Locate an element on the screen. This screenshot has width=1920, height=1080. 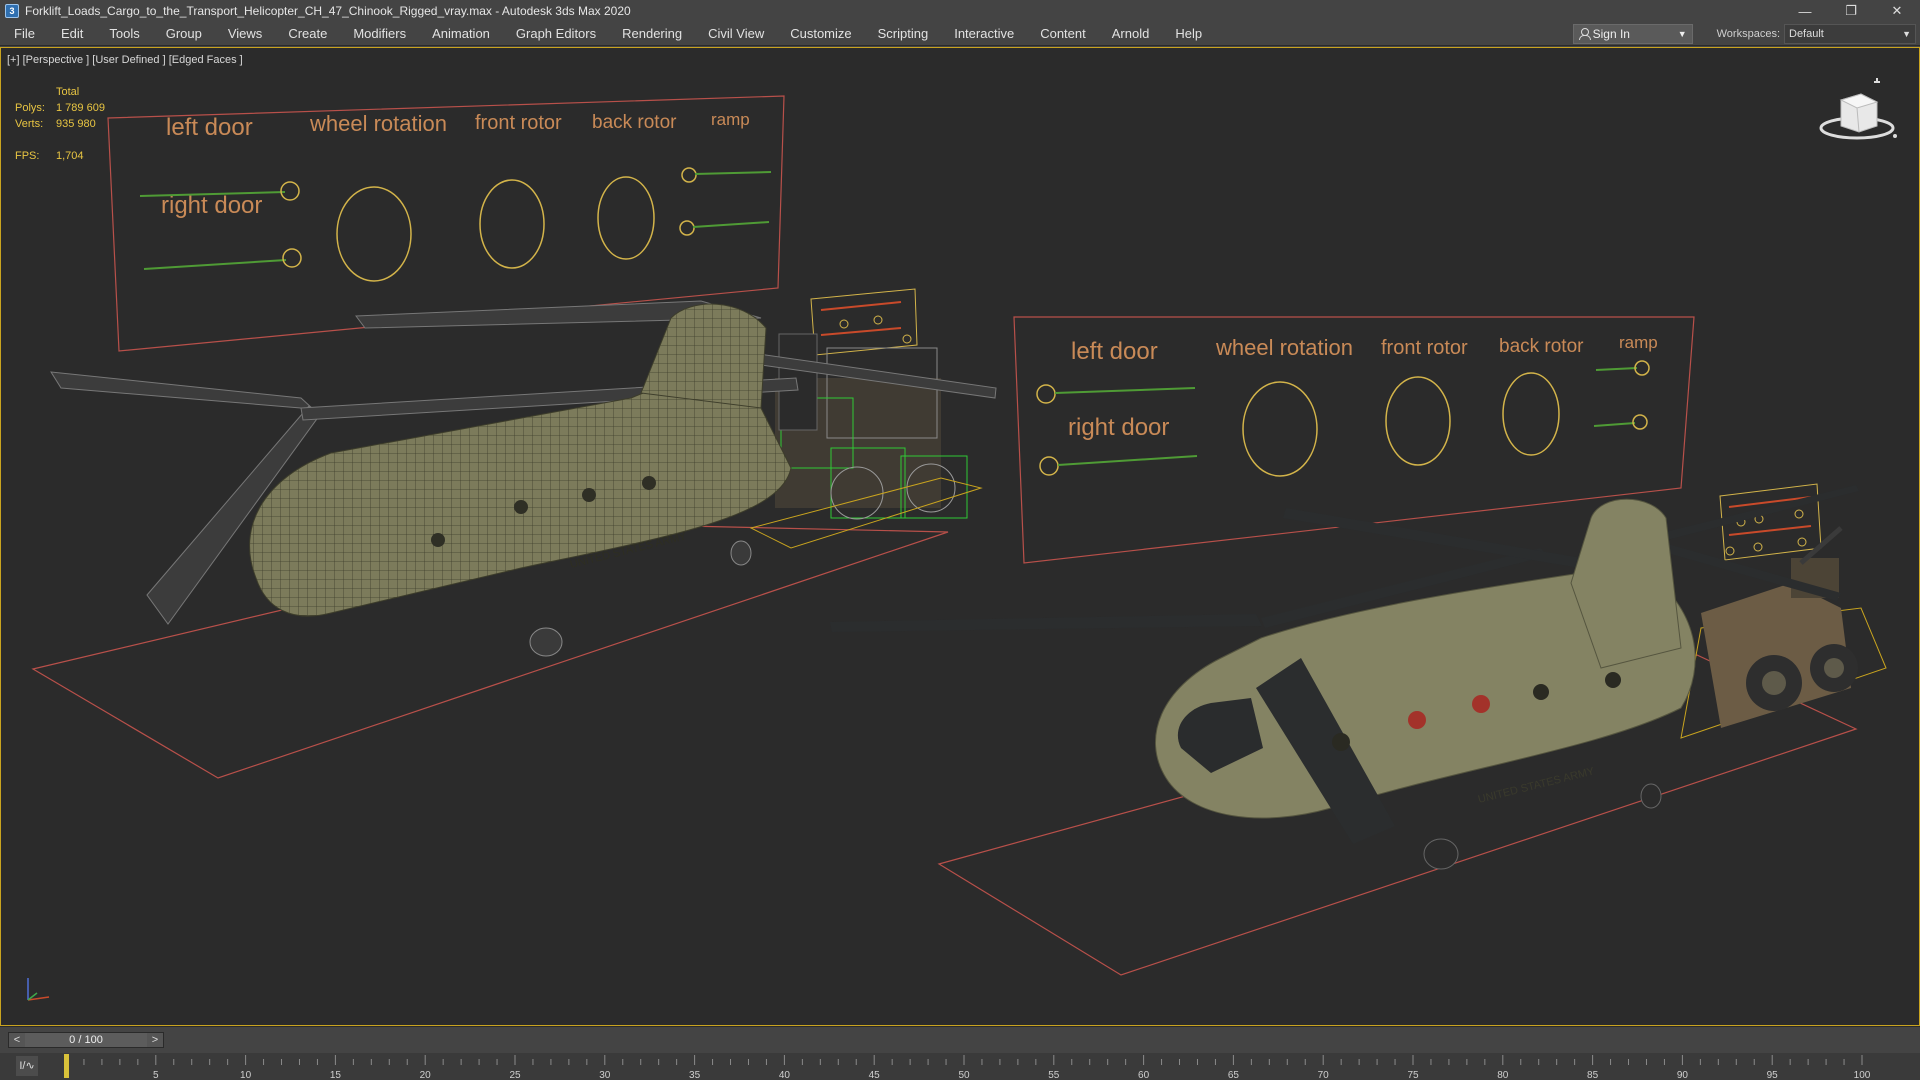
menu-edit: Edit is located at coordinates (71, 33).